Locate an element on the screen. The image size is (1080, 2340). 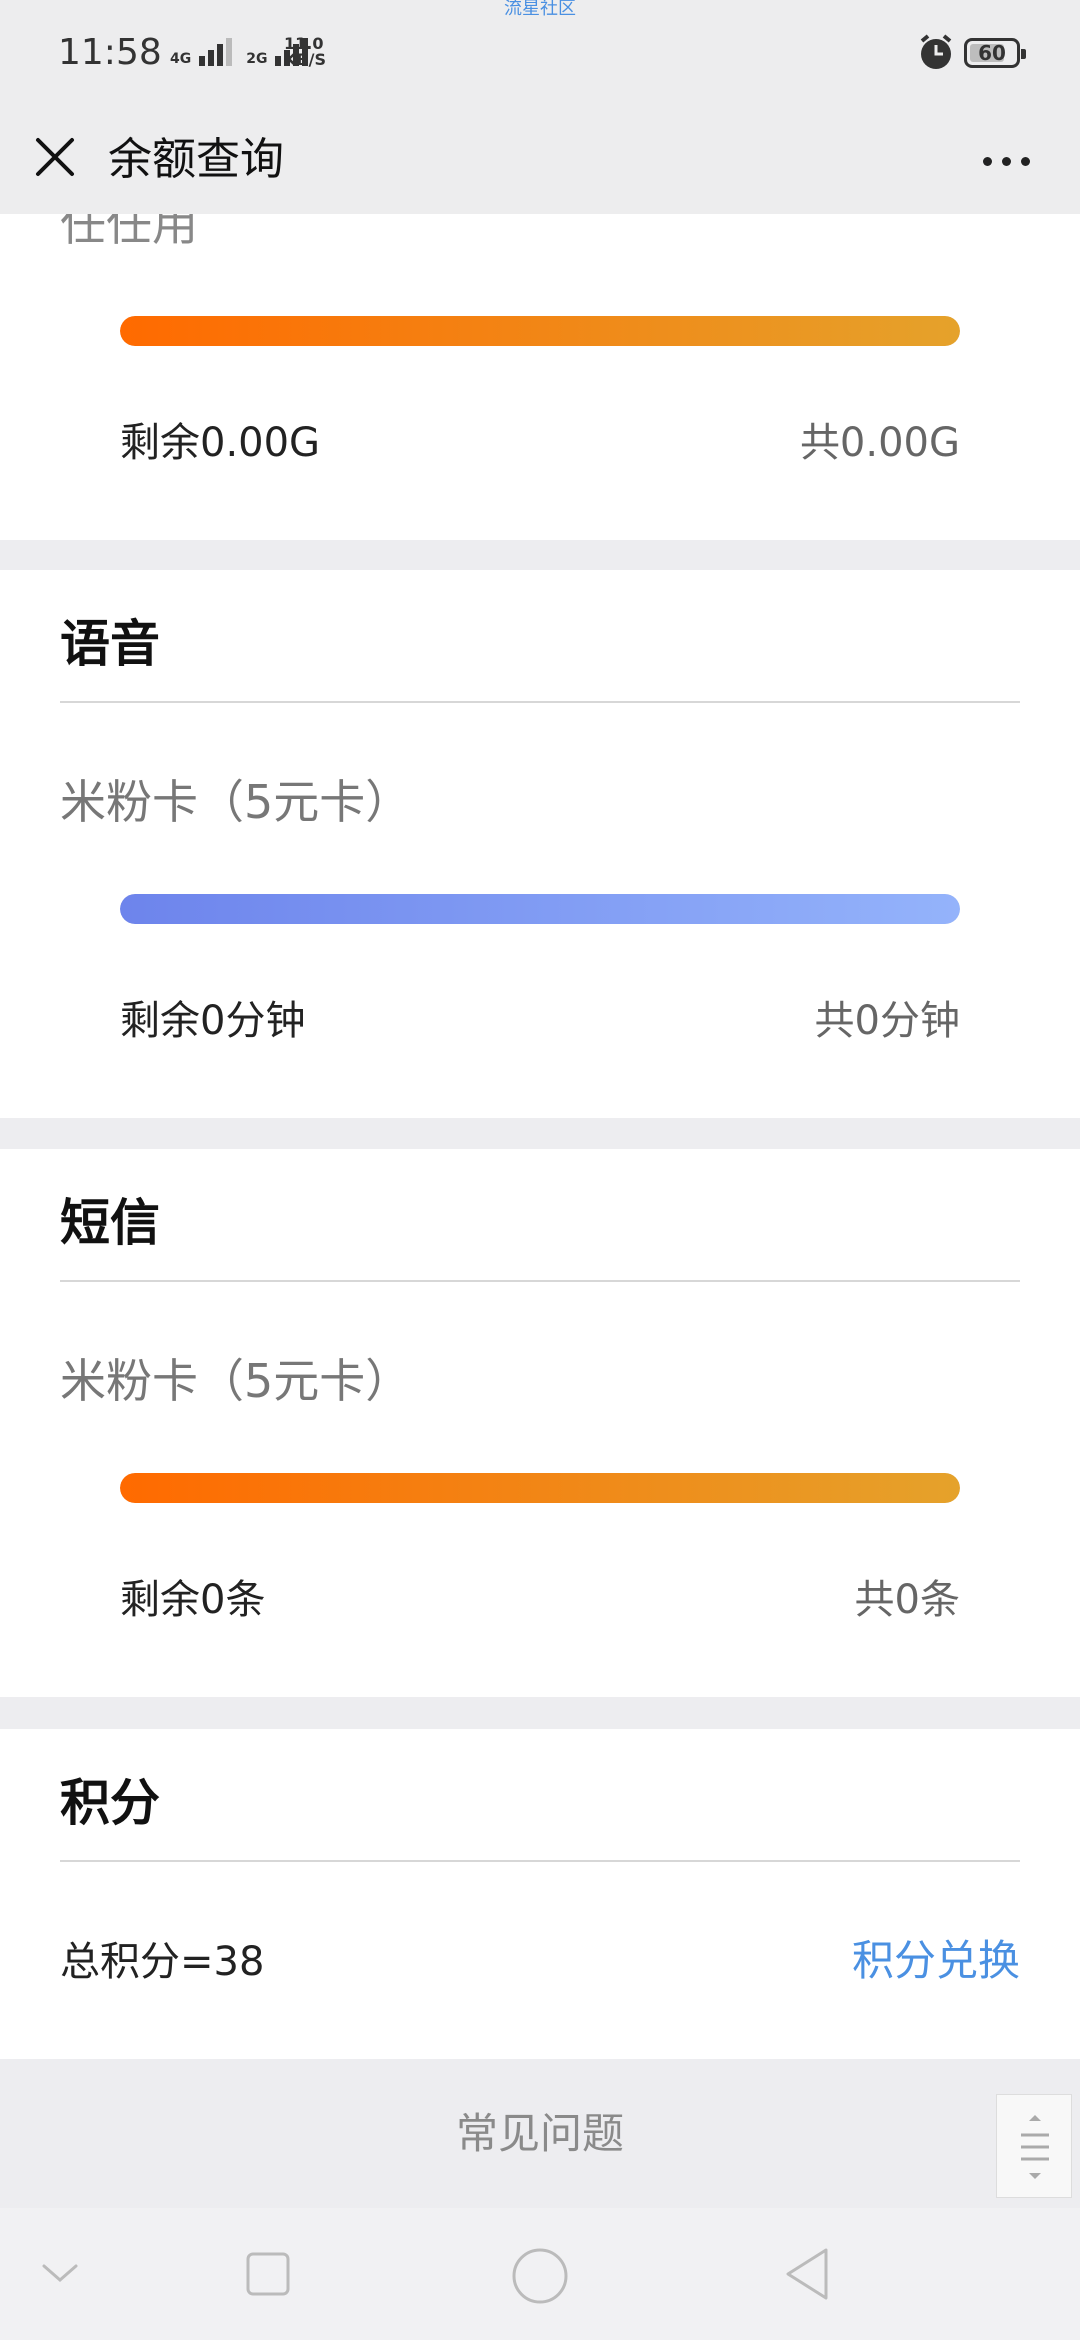
data-balance-card: 任任用 剩余0.00G 共0.00G is located at coordinates (540, 377).